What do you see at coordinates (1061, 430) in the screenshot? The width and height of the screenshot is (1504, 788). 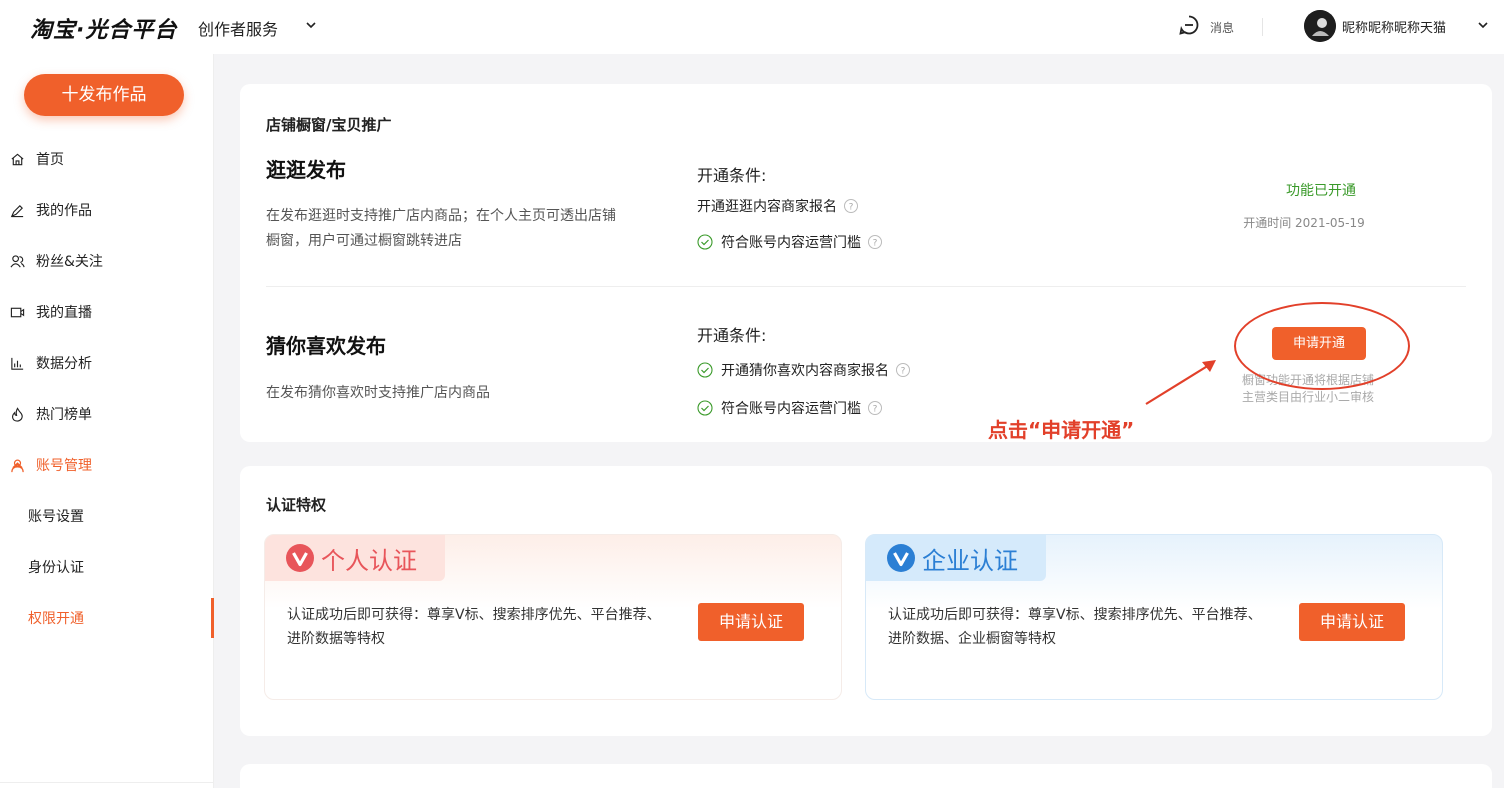 I see `annotation-text: 点击“申请开通”` at bounding box center [1061, 430].